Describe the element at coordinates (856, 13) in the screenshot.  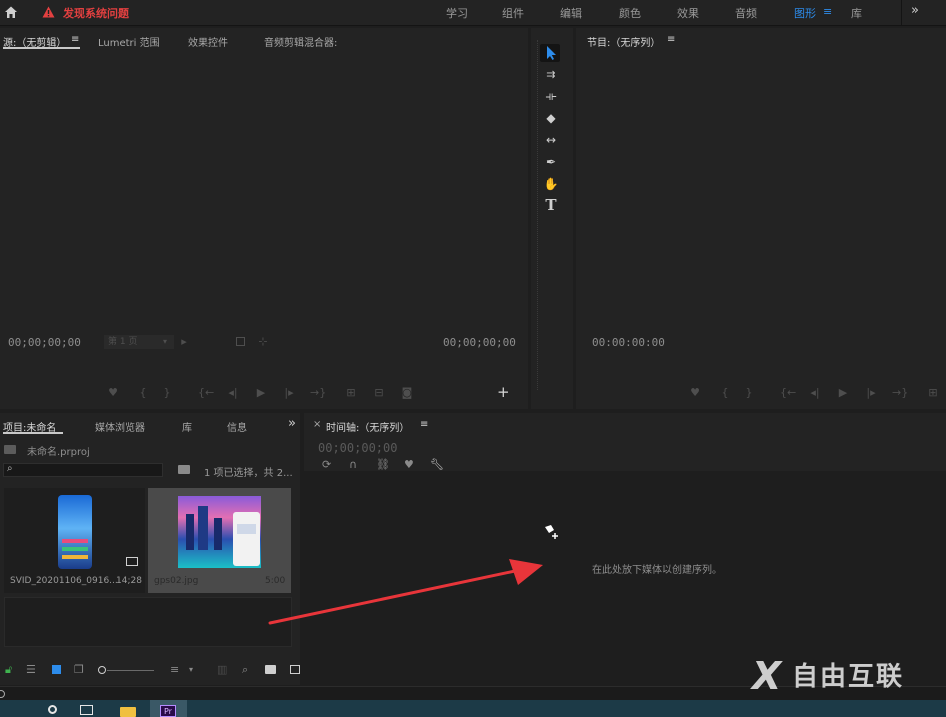
I see `workspace-tab-libraries: 库` at that location.